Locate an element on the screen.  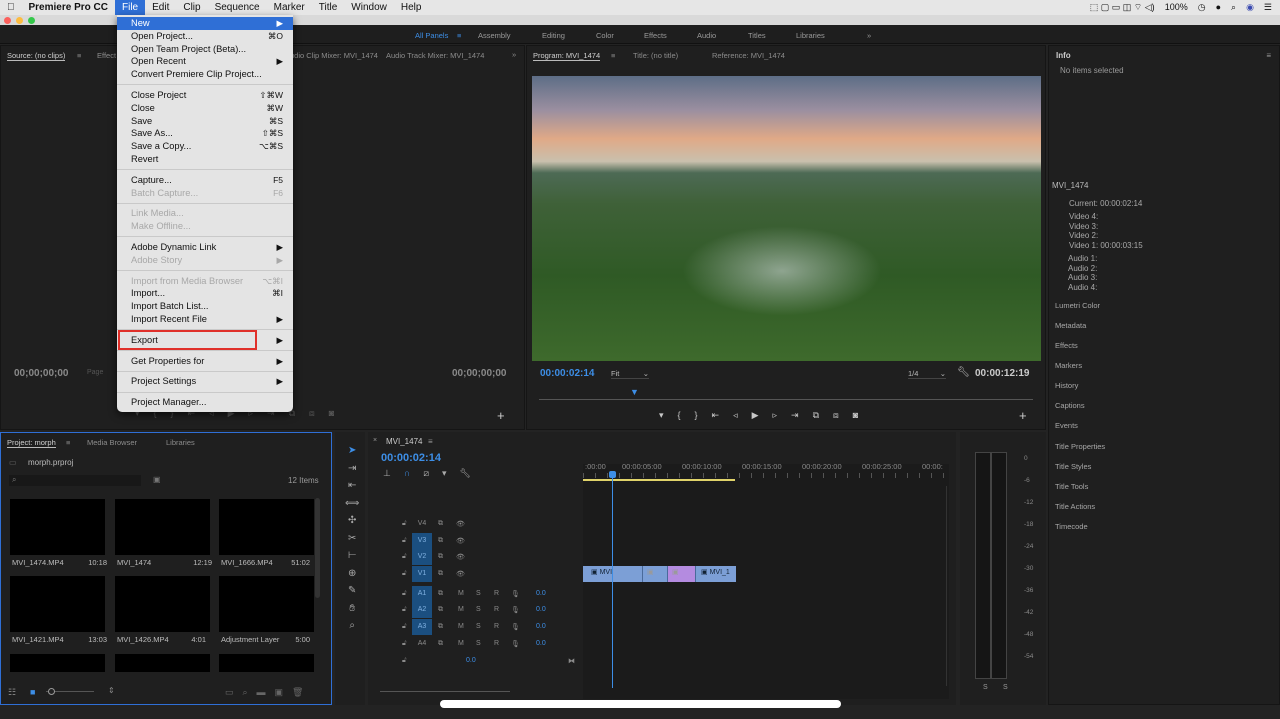
close-sequence-icon: × is located at coordinates (375, 440).